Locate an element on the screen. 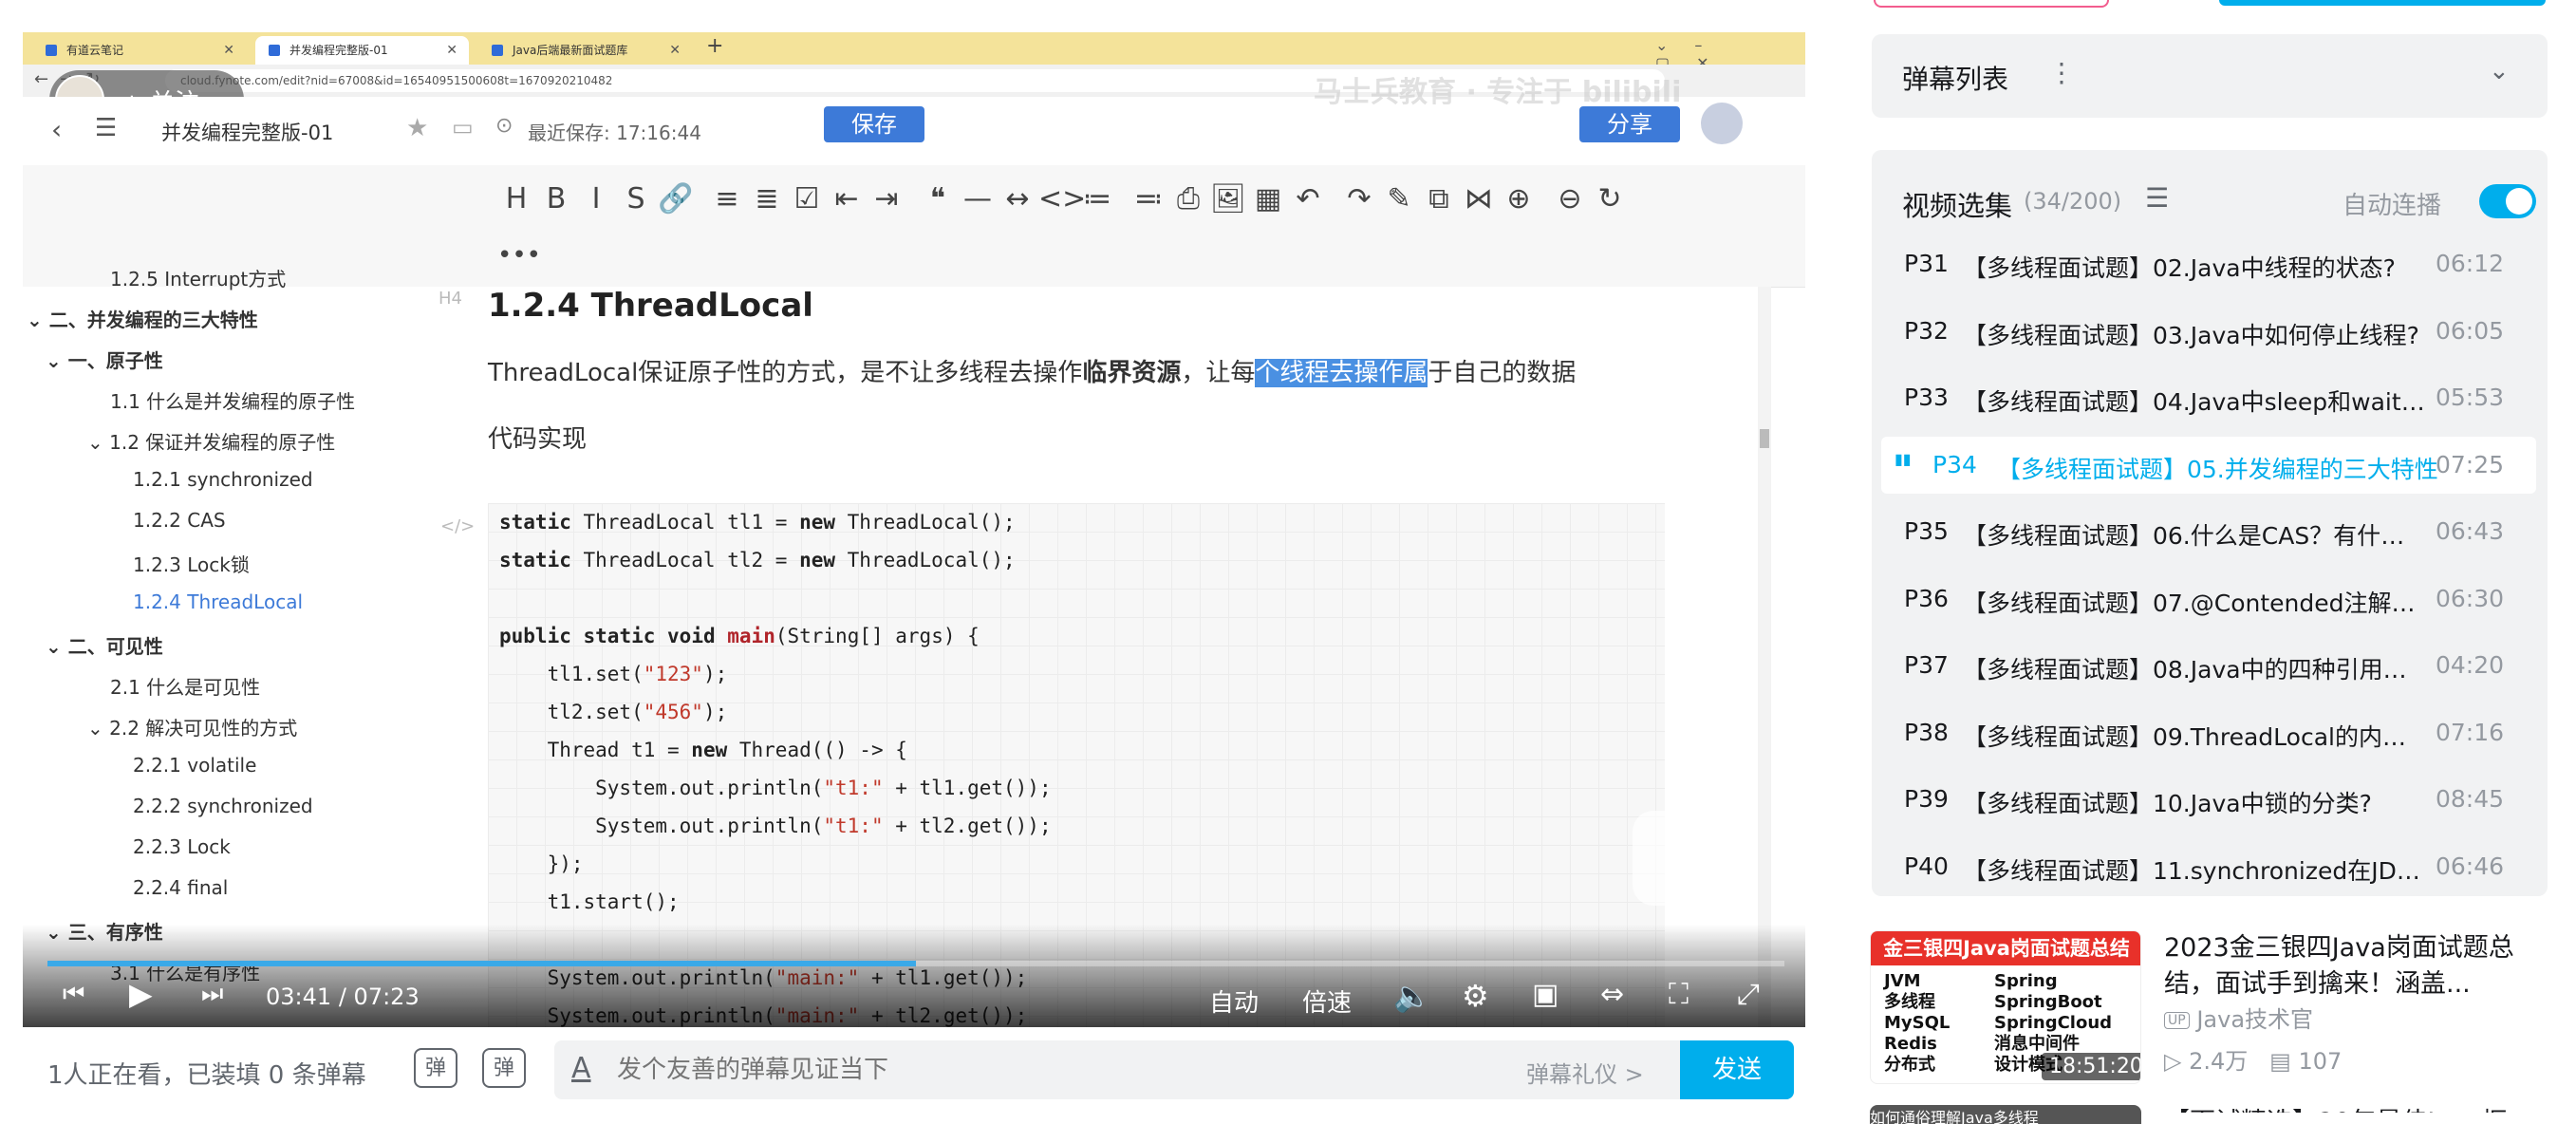 The image size is (2576, 1124). charge-button-edge is located at coordinates (1991, 4).